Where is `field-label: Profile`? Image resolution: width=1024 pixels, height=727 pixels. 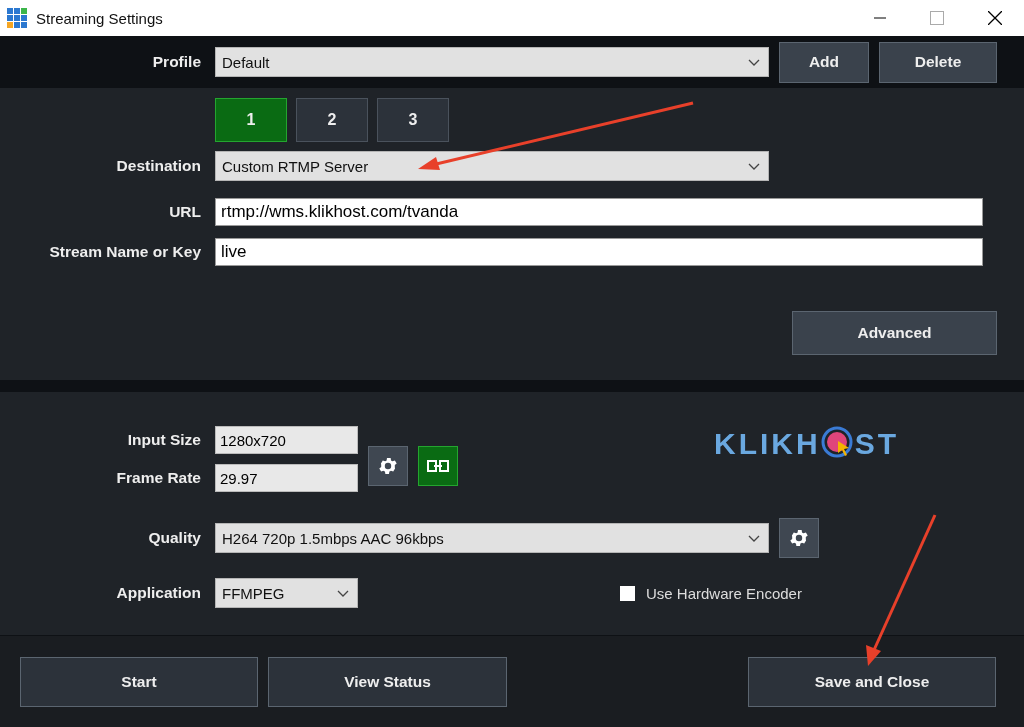
field-label: Profile is located at coordinates (176, 62).